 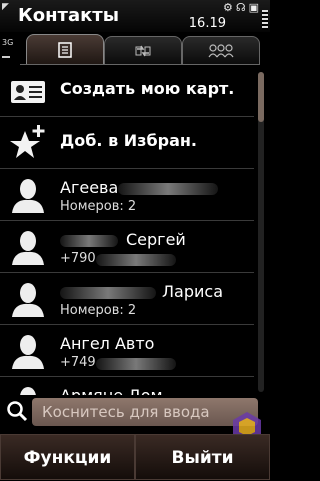 I want to click on scrollbar, so click(x=261, y=232).